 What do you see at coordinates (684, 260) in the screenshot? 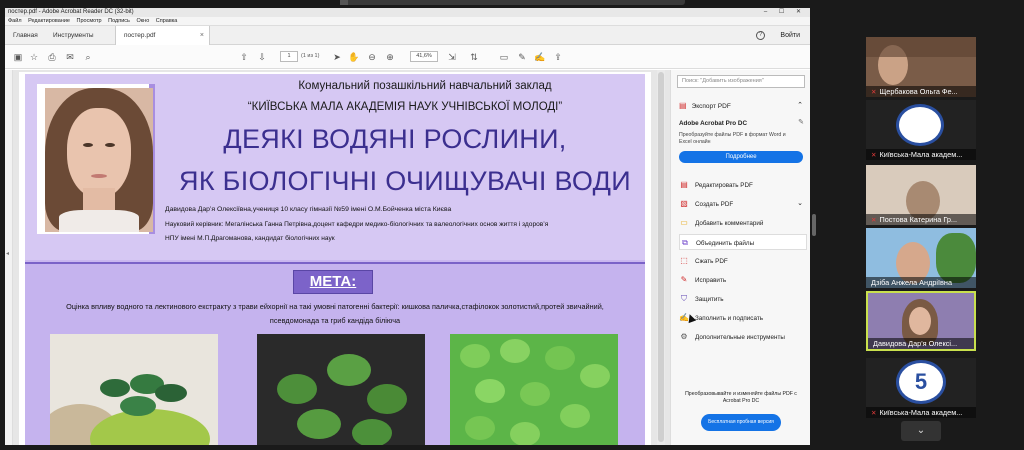
I see `compress-pdf-icon: ⬚` at bounding box center [684, 260].